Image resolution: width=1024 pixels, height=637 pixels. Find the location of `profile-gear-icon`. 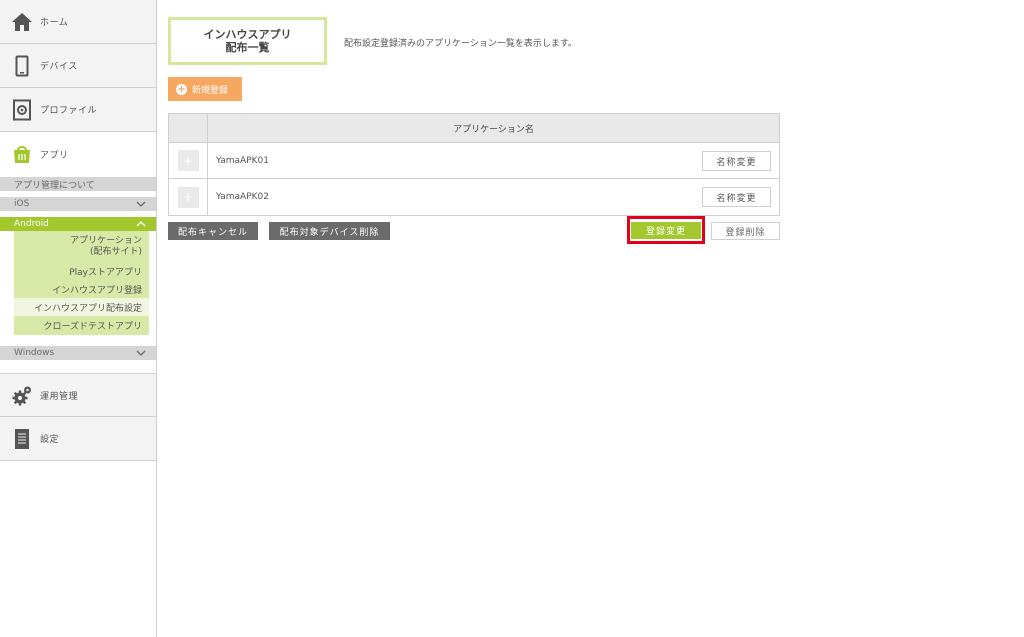

profile-gear-icon is located at coordinates (22, 110).